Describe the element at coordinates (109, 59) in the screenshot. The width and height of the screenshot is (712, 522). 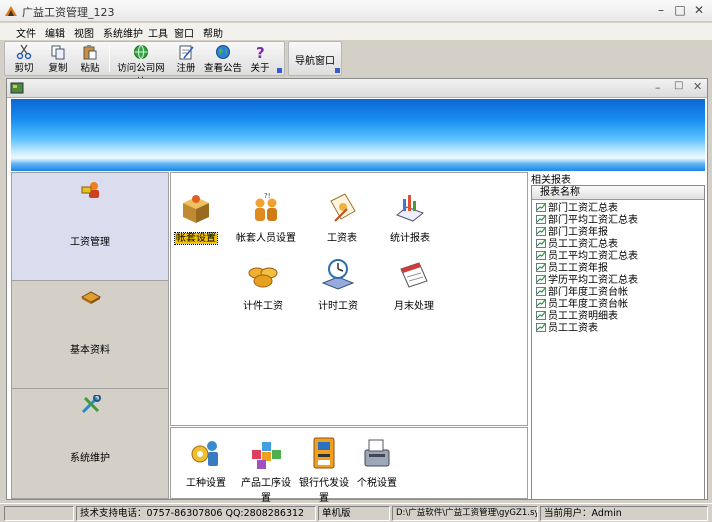
I see `toolbar-separator` at that location.